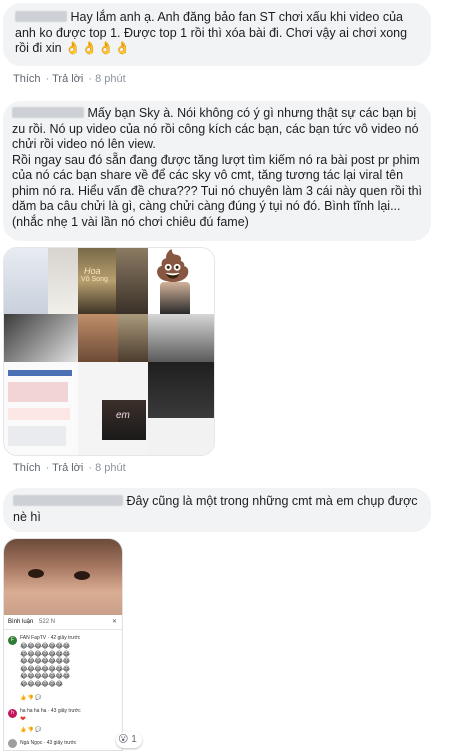  Describe the element at coordinates (173, 266) in the screenshot. I see `poop-emoji-icon: 💩` at that location.